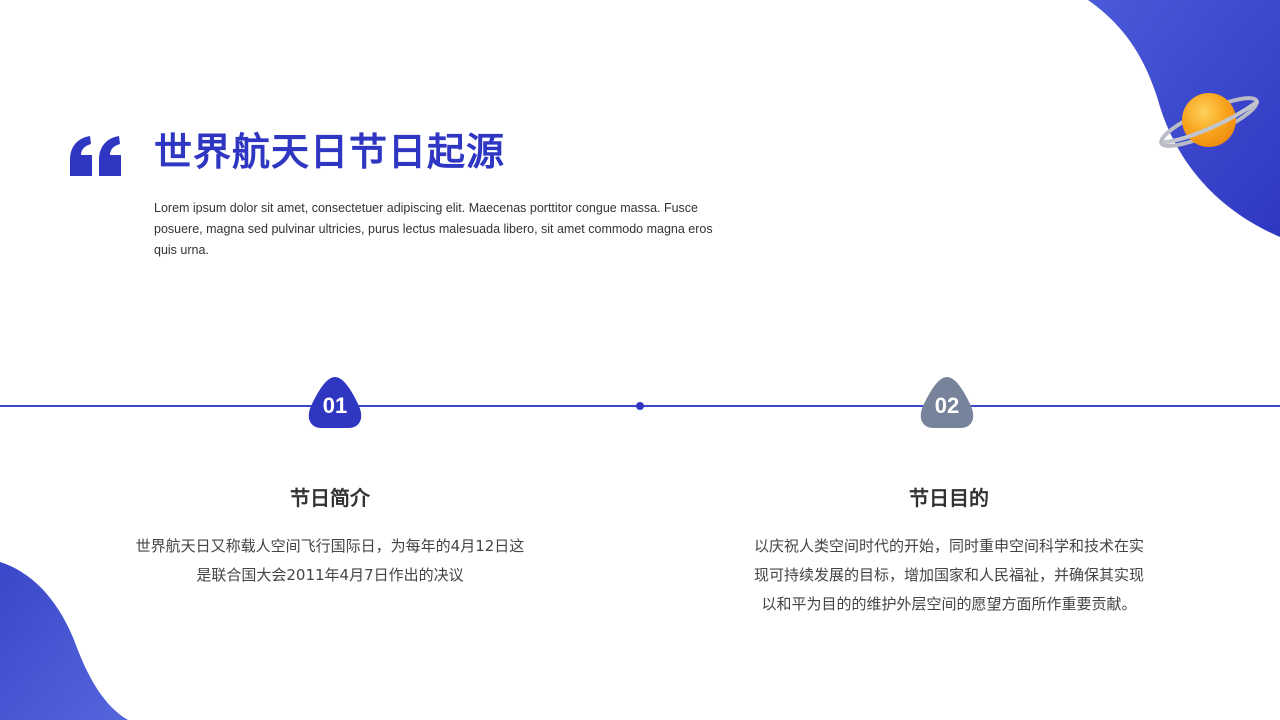 This screenshot has height=720, width=1280. I want to click on timeline-dot, so click(640, 406).